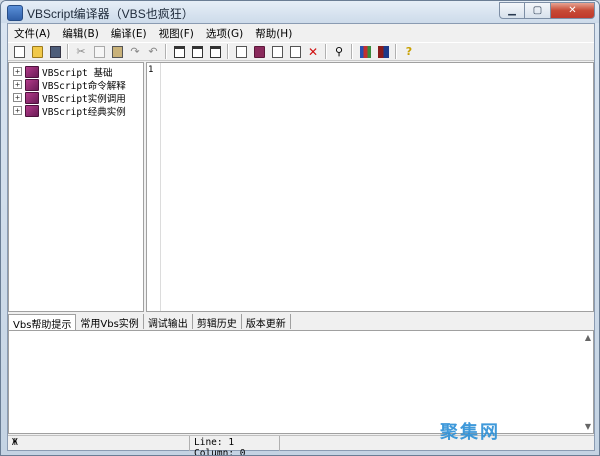 Image resolution: width=600 pixels, height=456 pixels. What do you see at coordinates (235, 445) in the screenshot?
I see `status-position: Line: 1 Column: 0` at bounding box center [235, 445].